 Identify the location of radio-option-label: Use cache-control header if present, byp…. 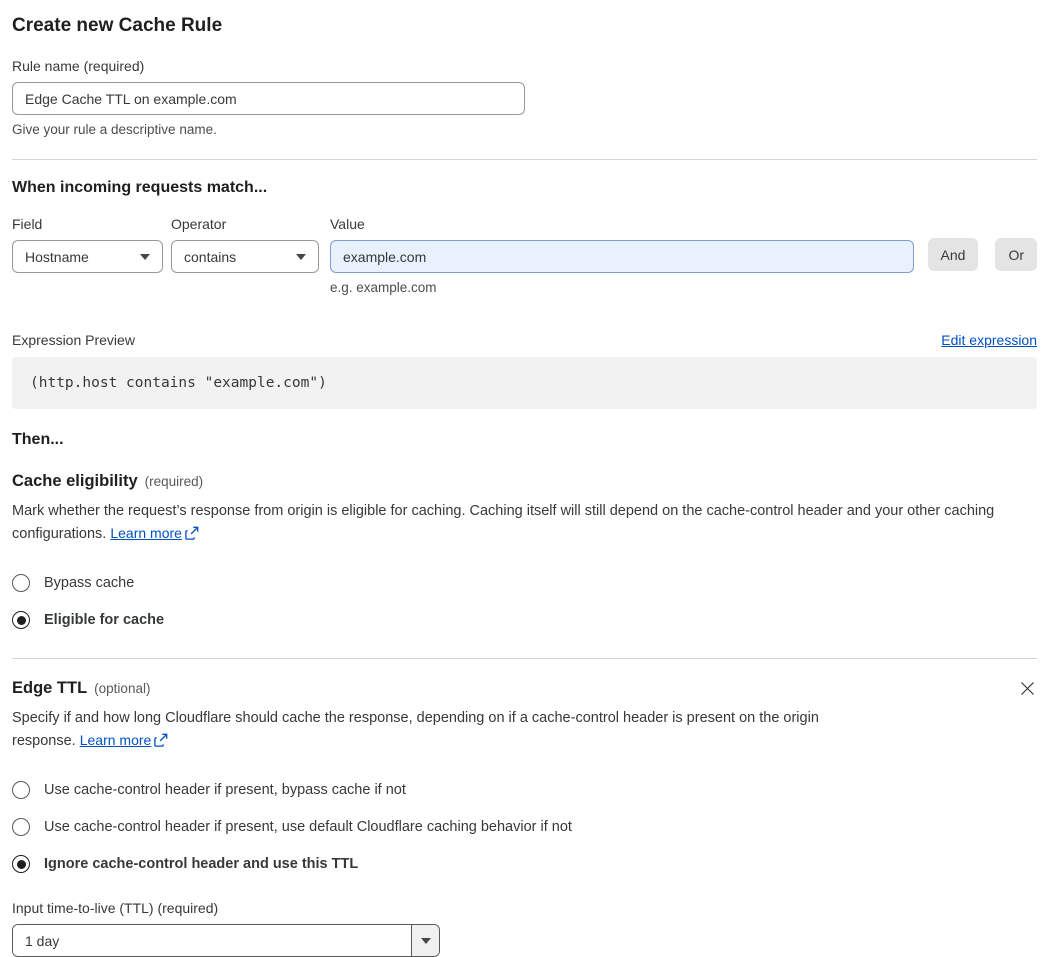
(225, 790).